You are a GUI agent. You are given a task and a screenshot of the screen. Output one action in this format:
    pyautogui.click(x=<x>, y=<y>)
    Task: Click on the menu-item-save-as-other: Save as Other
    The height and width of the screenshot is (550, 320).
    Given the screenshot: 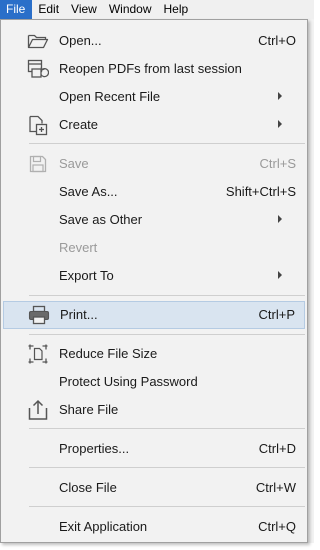 What is the action you would take?
    pyautogui.click(x=154, y=220)
    